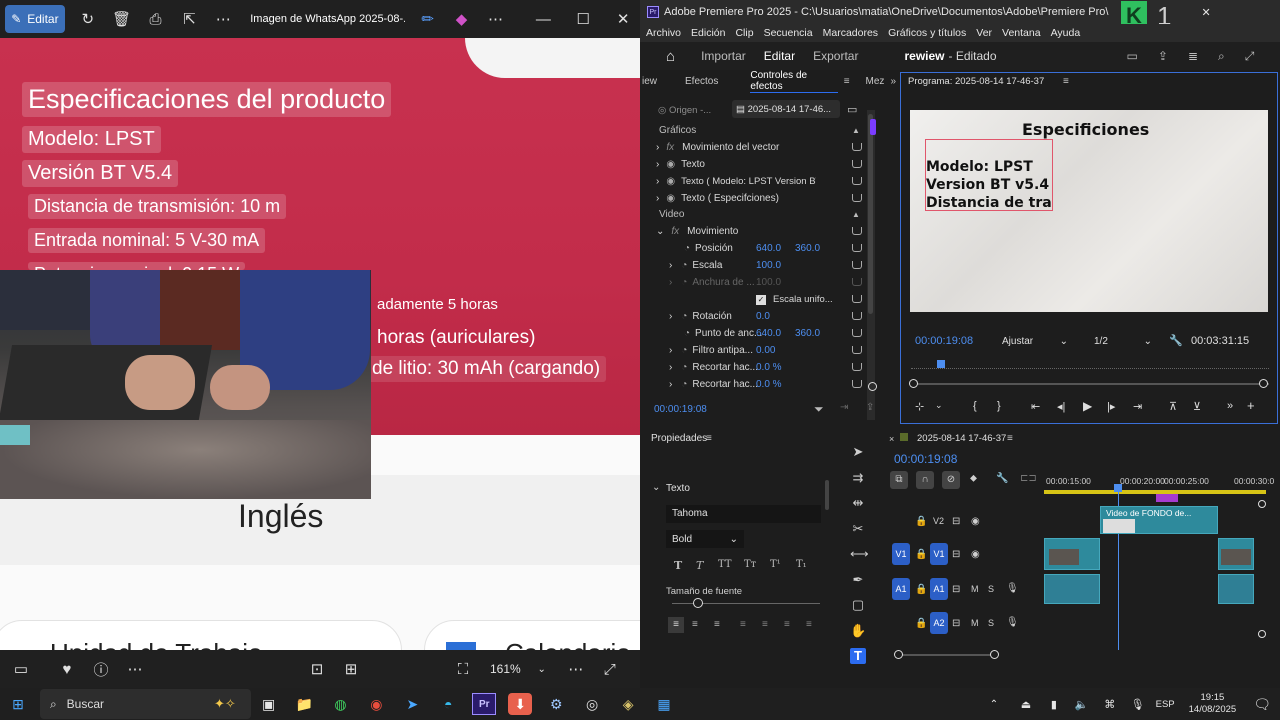 This screenshot has height=720, width=1280. I want to click on chevron-up-icon: ▲, so click(856, 214).